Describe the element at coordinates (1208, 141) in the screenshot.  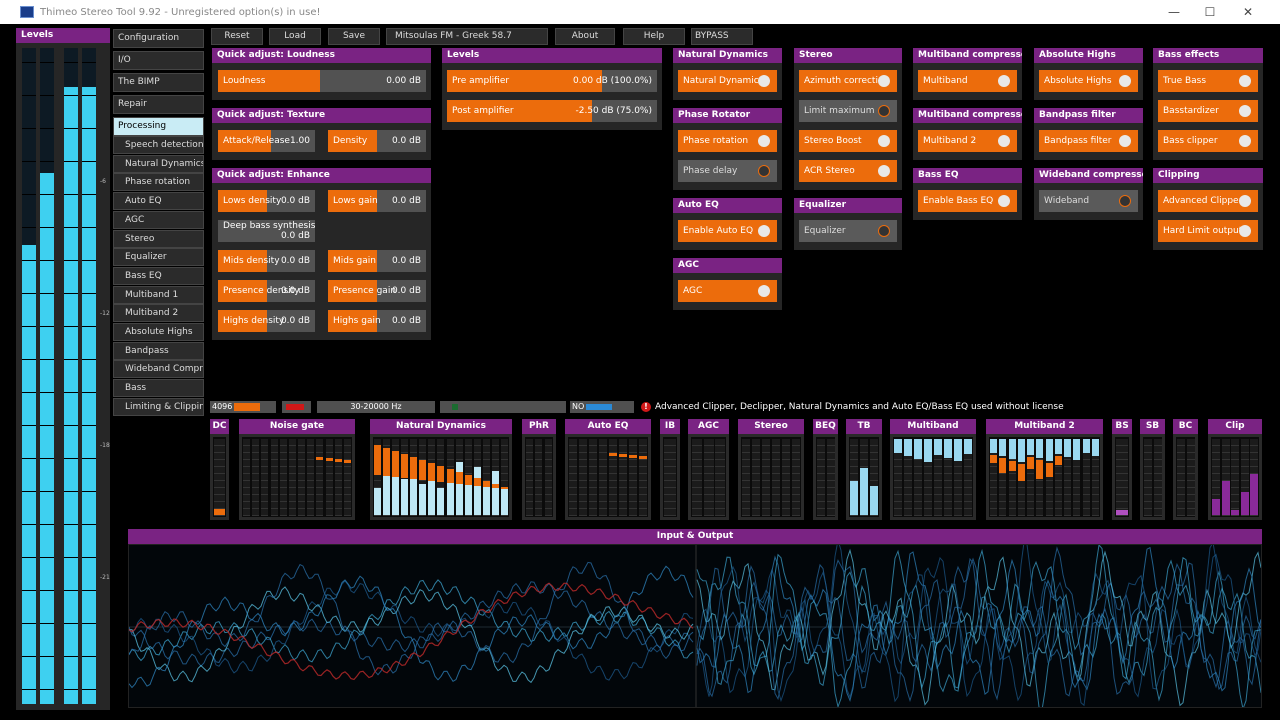
I see `toggle-bass-clipper: Bass clipper` at that location.